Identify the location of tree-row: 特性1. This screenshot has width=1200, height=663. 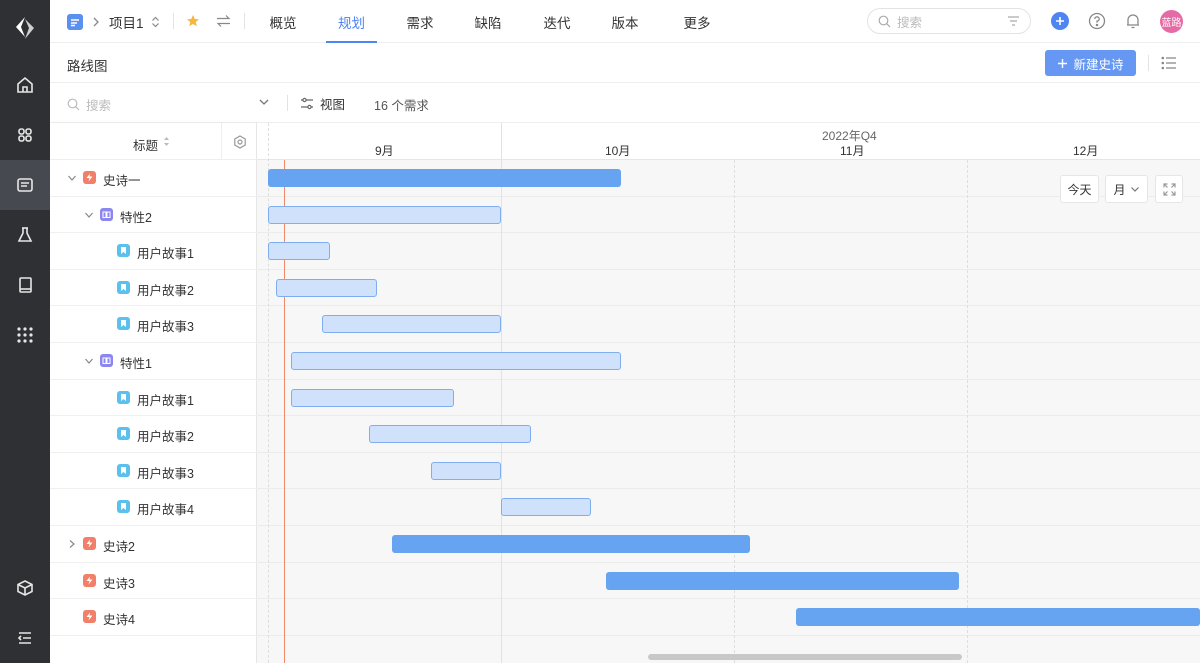
(153, 361).